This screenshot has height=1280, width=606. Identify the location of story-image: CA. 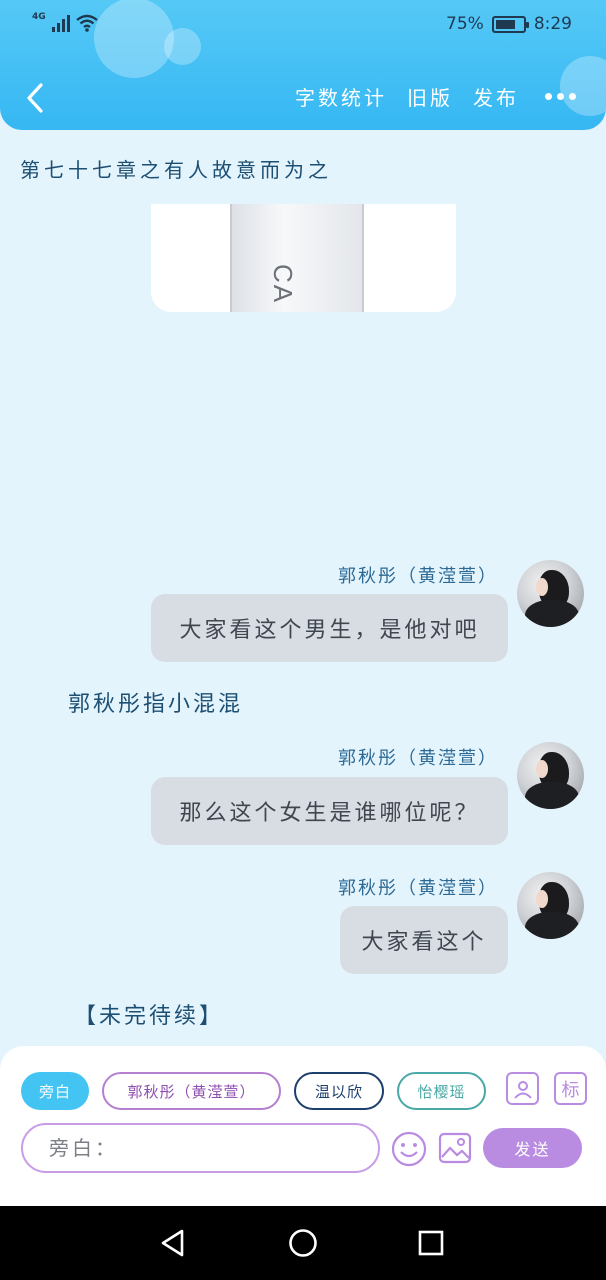
(303, 258).